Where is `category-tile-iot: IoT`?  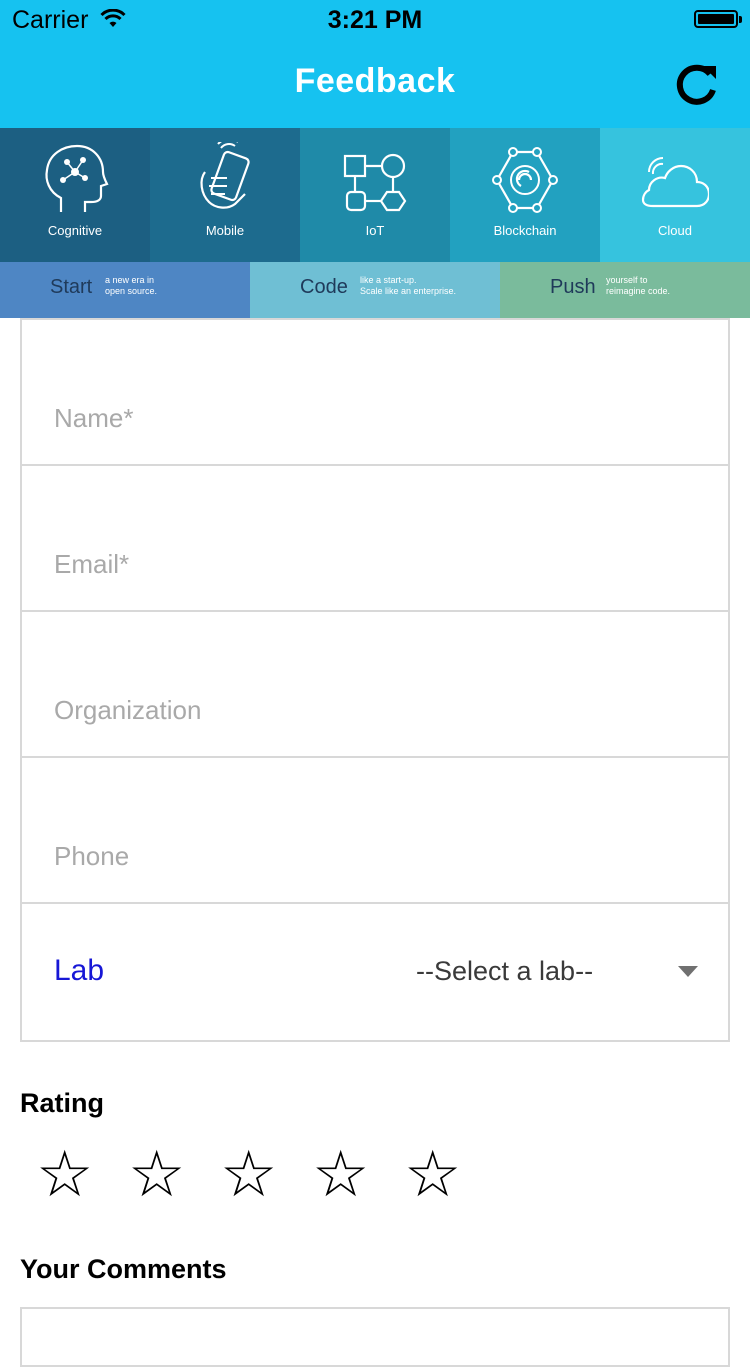
category-tile-iot: IoT is located at coordinates (375, 195).